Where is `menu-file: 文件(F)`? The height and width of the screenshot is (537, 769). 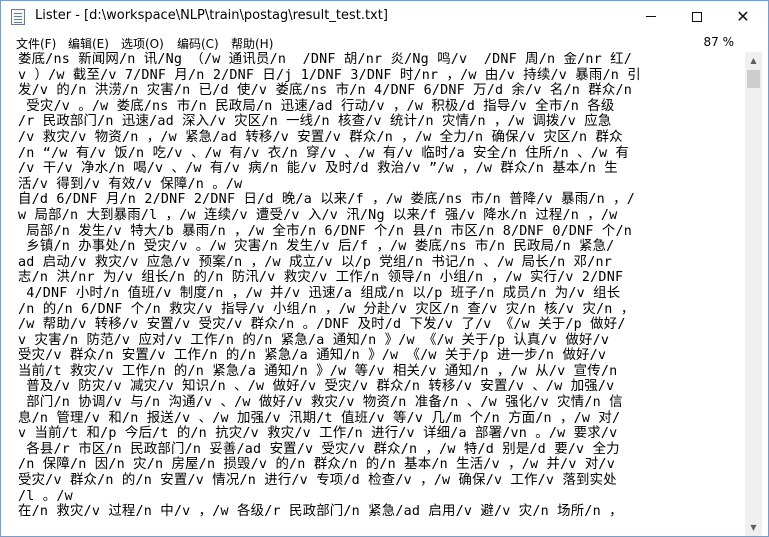 menu-file: 文件(F) is located at coordinates (36, 43).